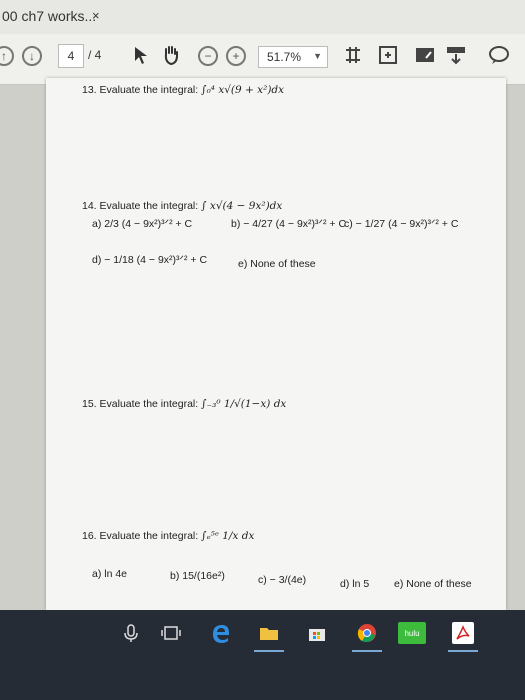 This screenshot has height=700, width=525. Describe the element at coordinates (142, 224) in the screenshot. I see `question-14-option-a: a) 2/3 (4 − 9x²)³ᐟ² + C` at that location.